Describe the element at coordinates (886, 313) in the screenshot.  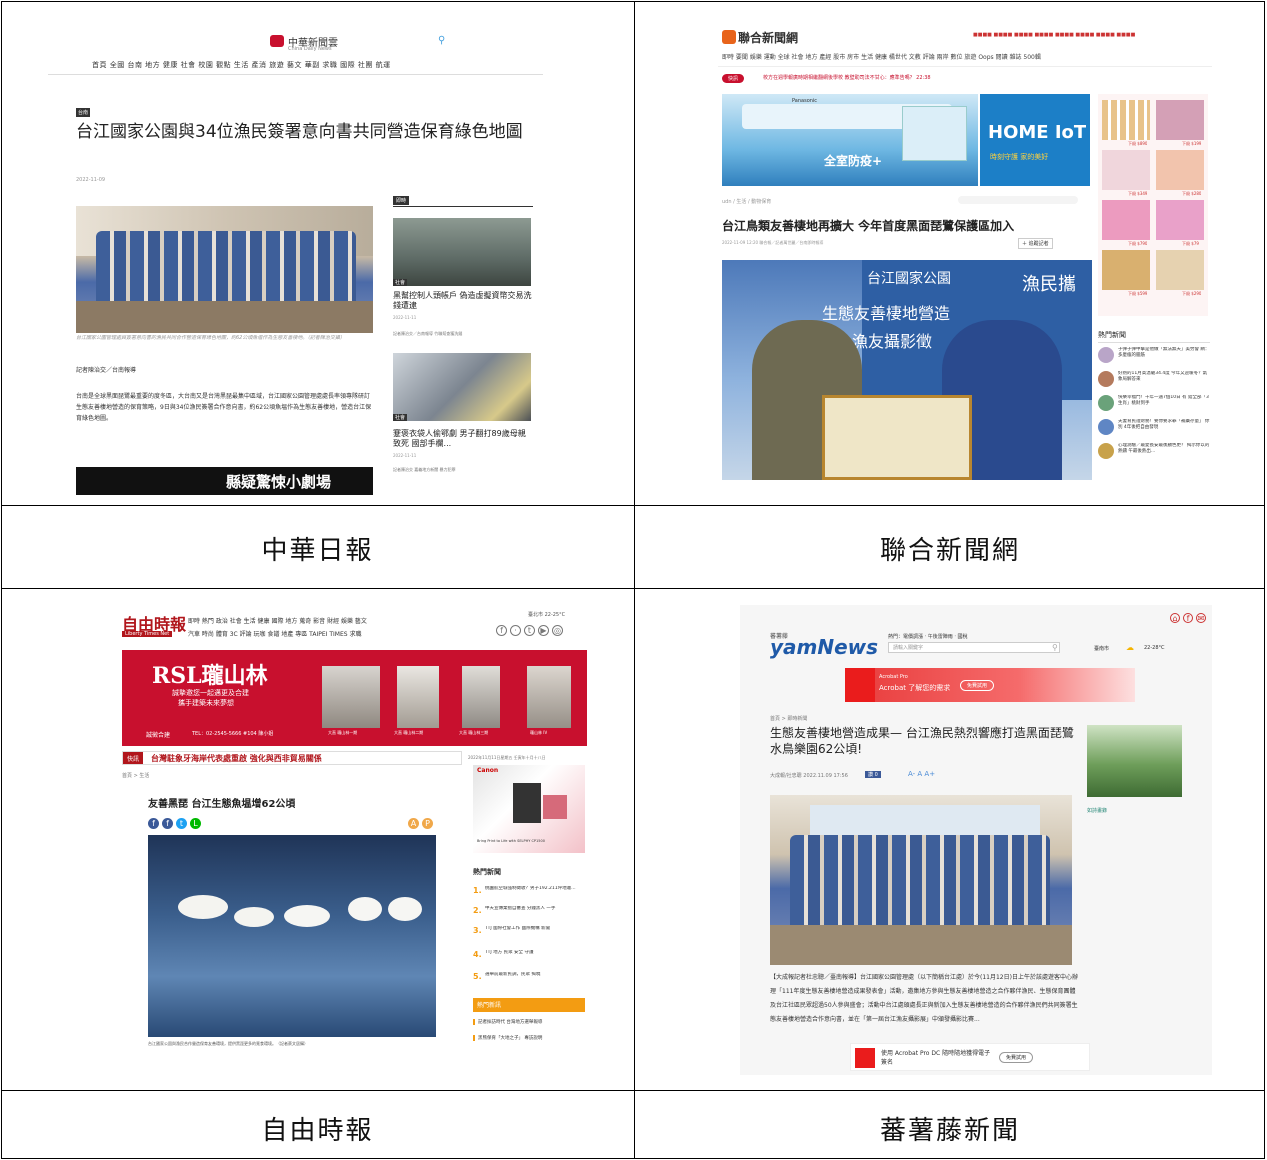
I see `photo-banner-text: 生態友善棲地營造` at that location.